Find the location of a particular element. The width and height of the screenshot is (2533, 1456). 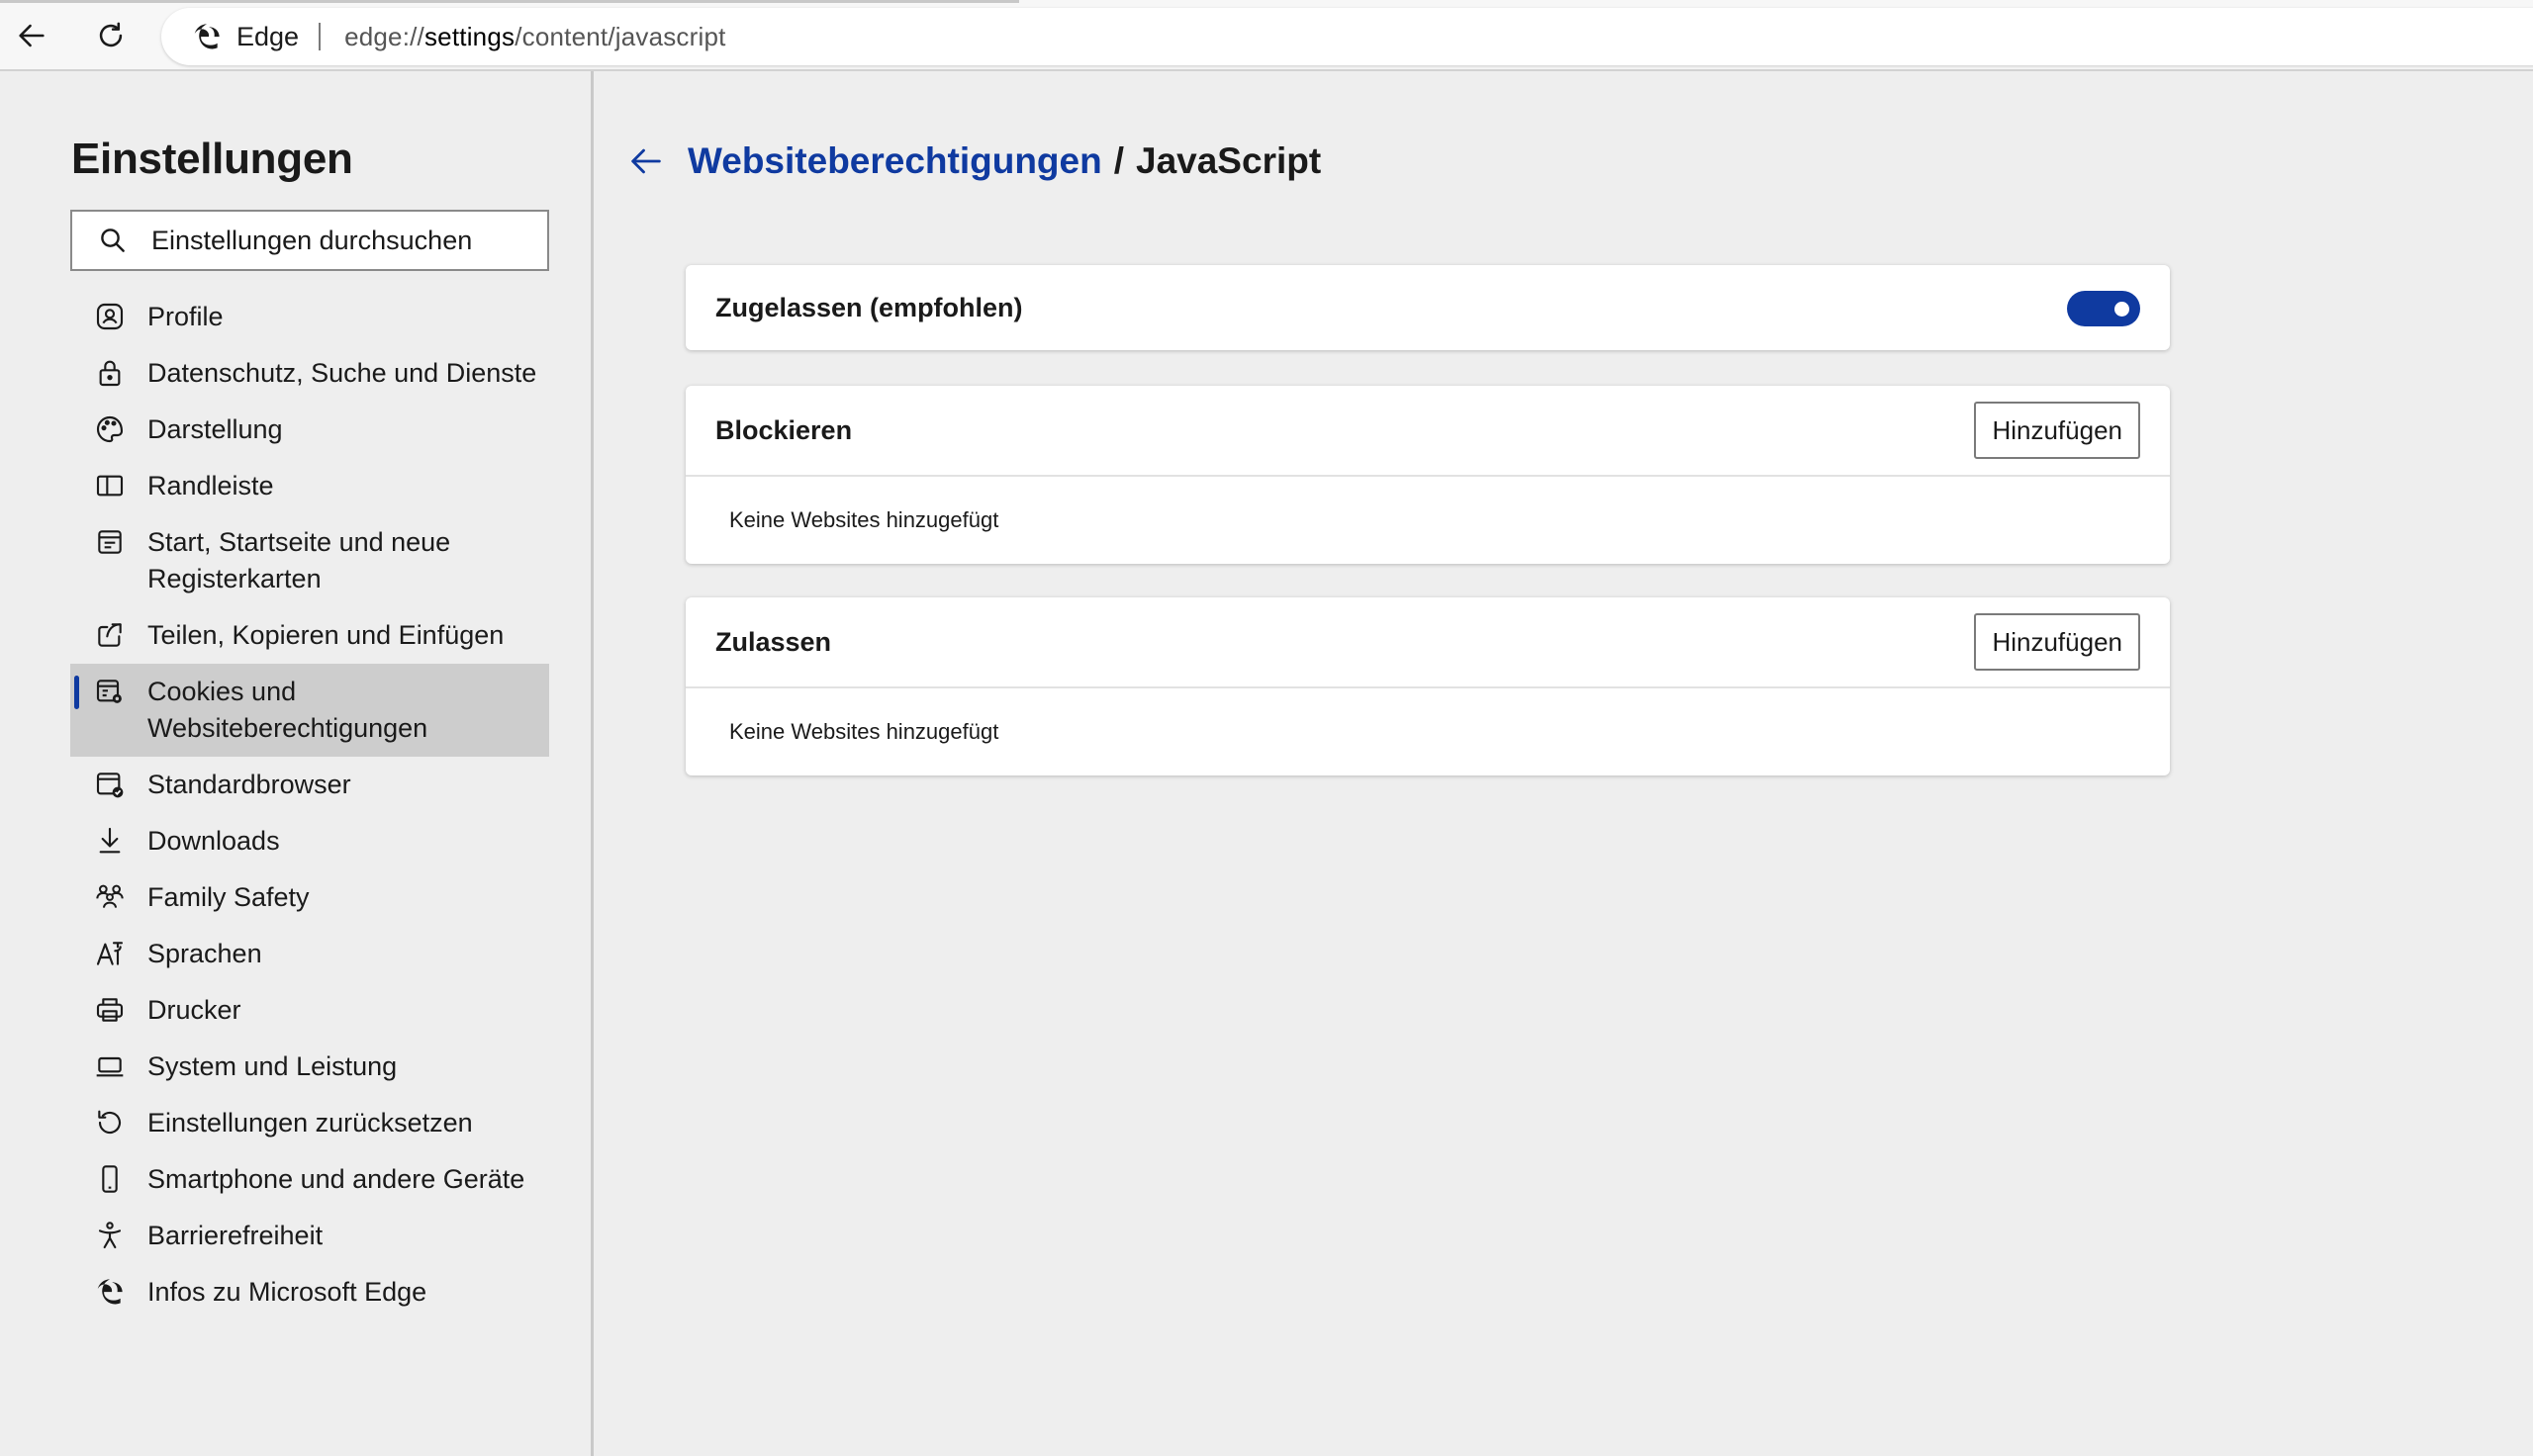

sidebar-item-accessibility: Barrierefreiheit is located at coordinates (310, 1236).